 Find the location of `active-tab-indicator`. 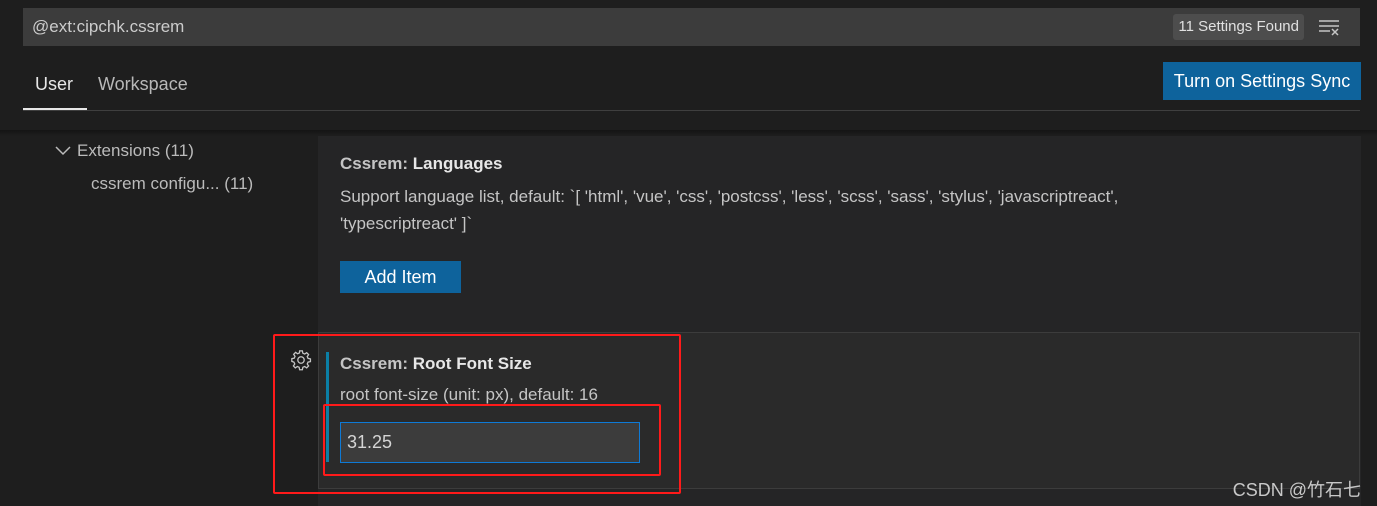

active-tab-indicator is located at coordinates (55, 109).